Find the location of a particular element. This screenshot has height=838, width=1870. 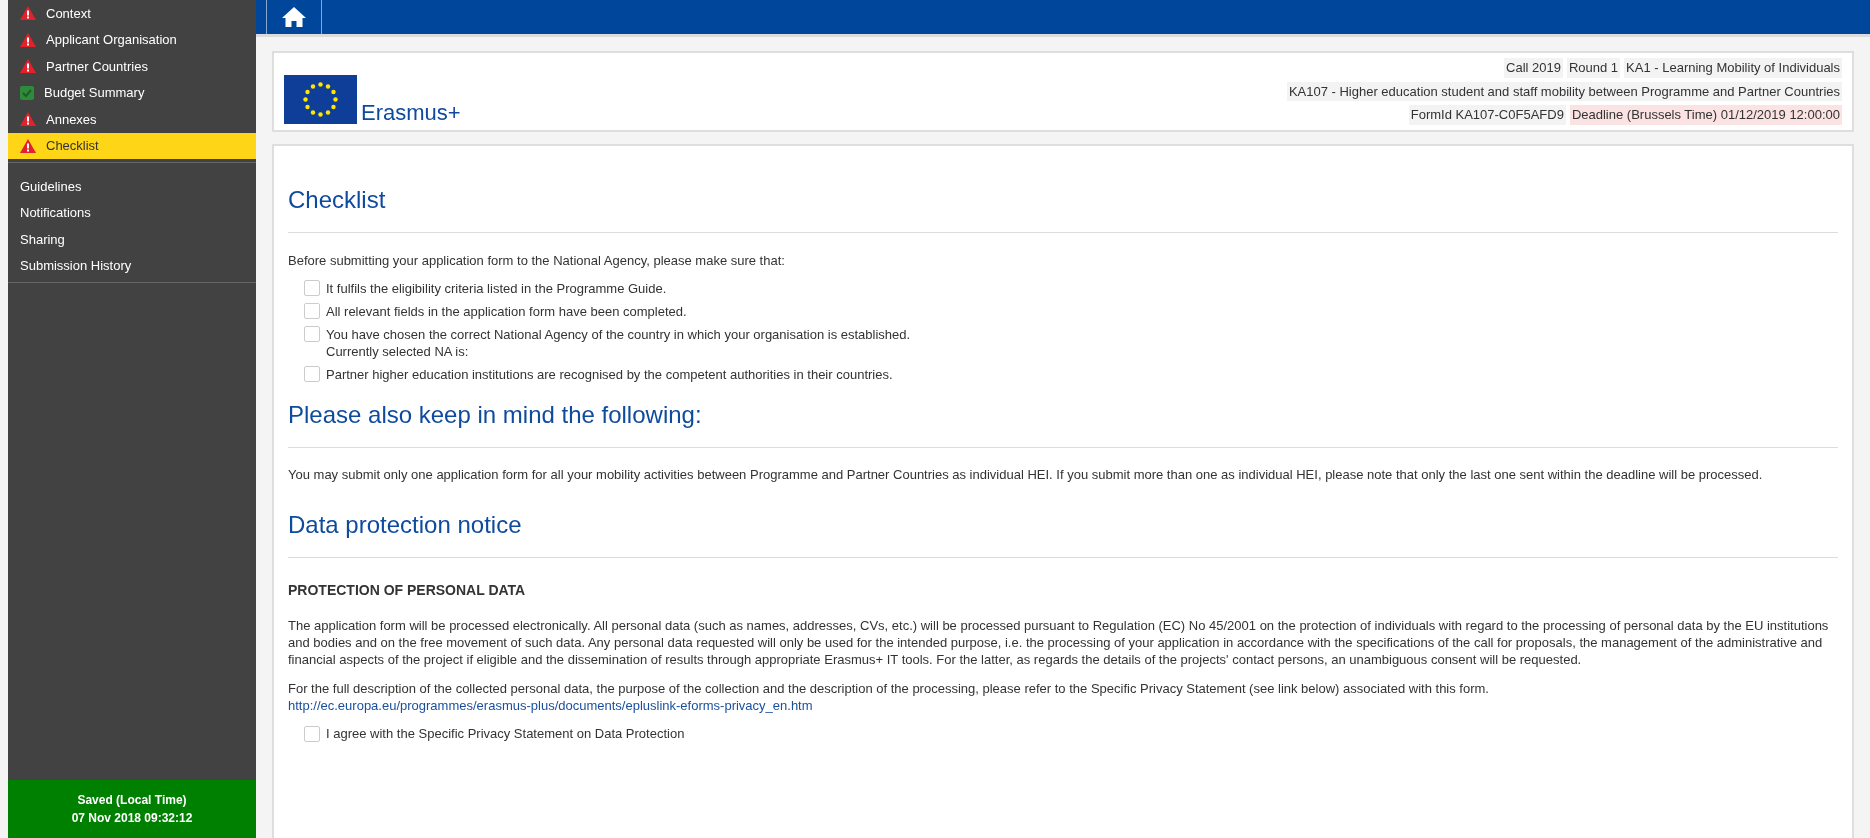

nav-item: Annexes is located at coordinates (132, 119).